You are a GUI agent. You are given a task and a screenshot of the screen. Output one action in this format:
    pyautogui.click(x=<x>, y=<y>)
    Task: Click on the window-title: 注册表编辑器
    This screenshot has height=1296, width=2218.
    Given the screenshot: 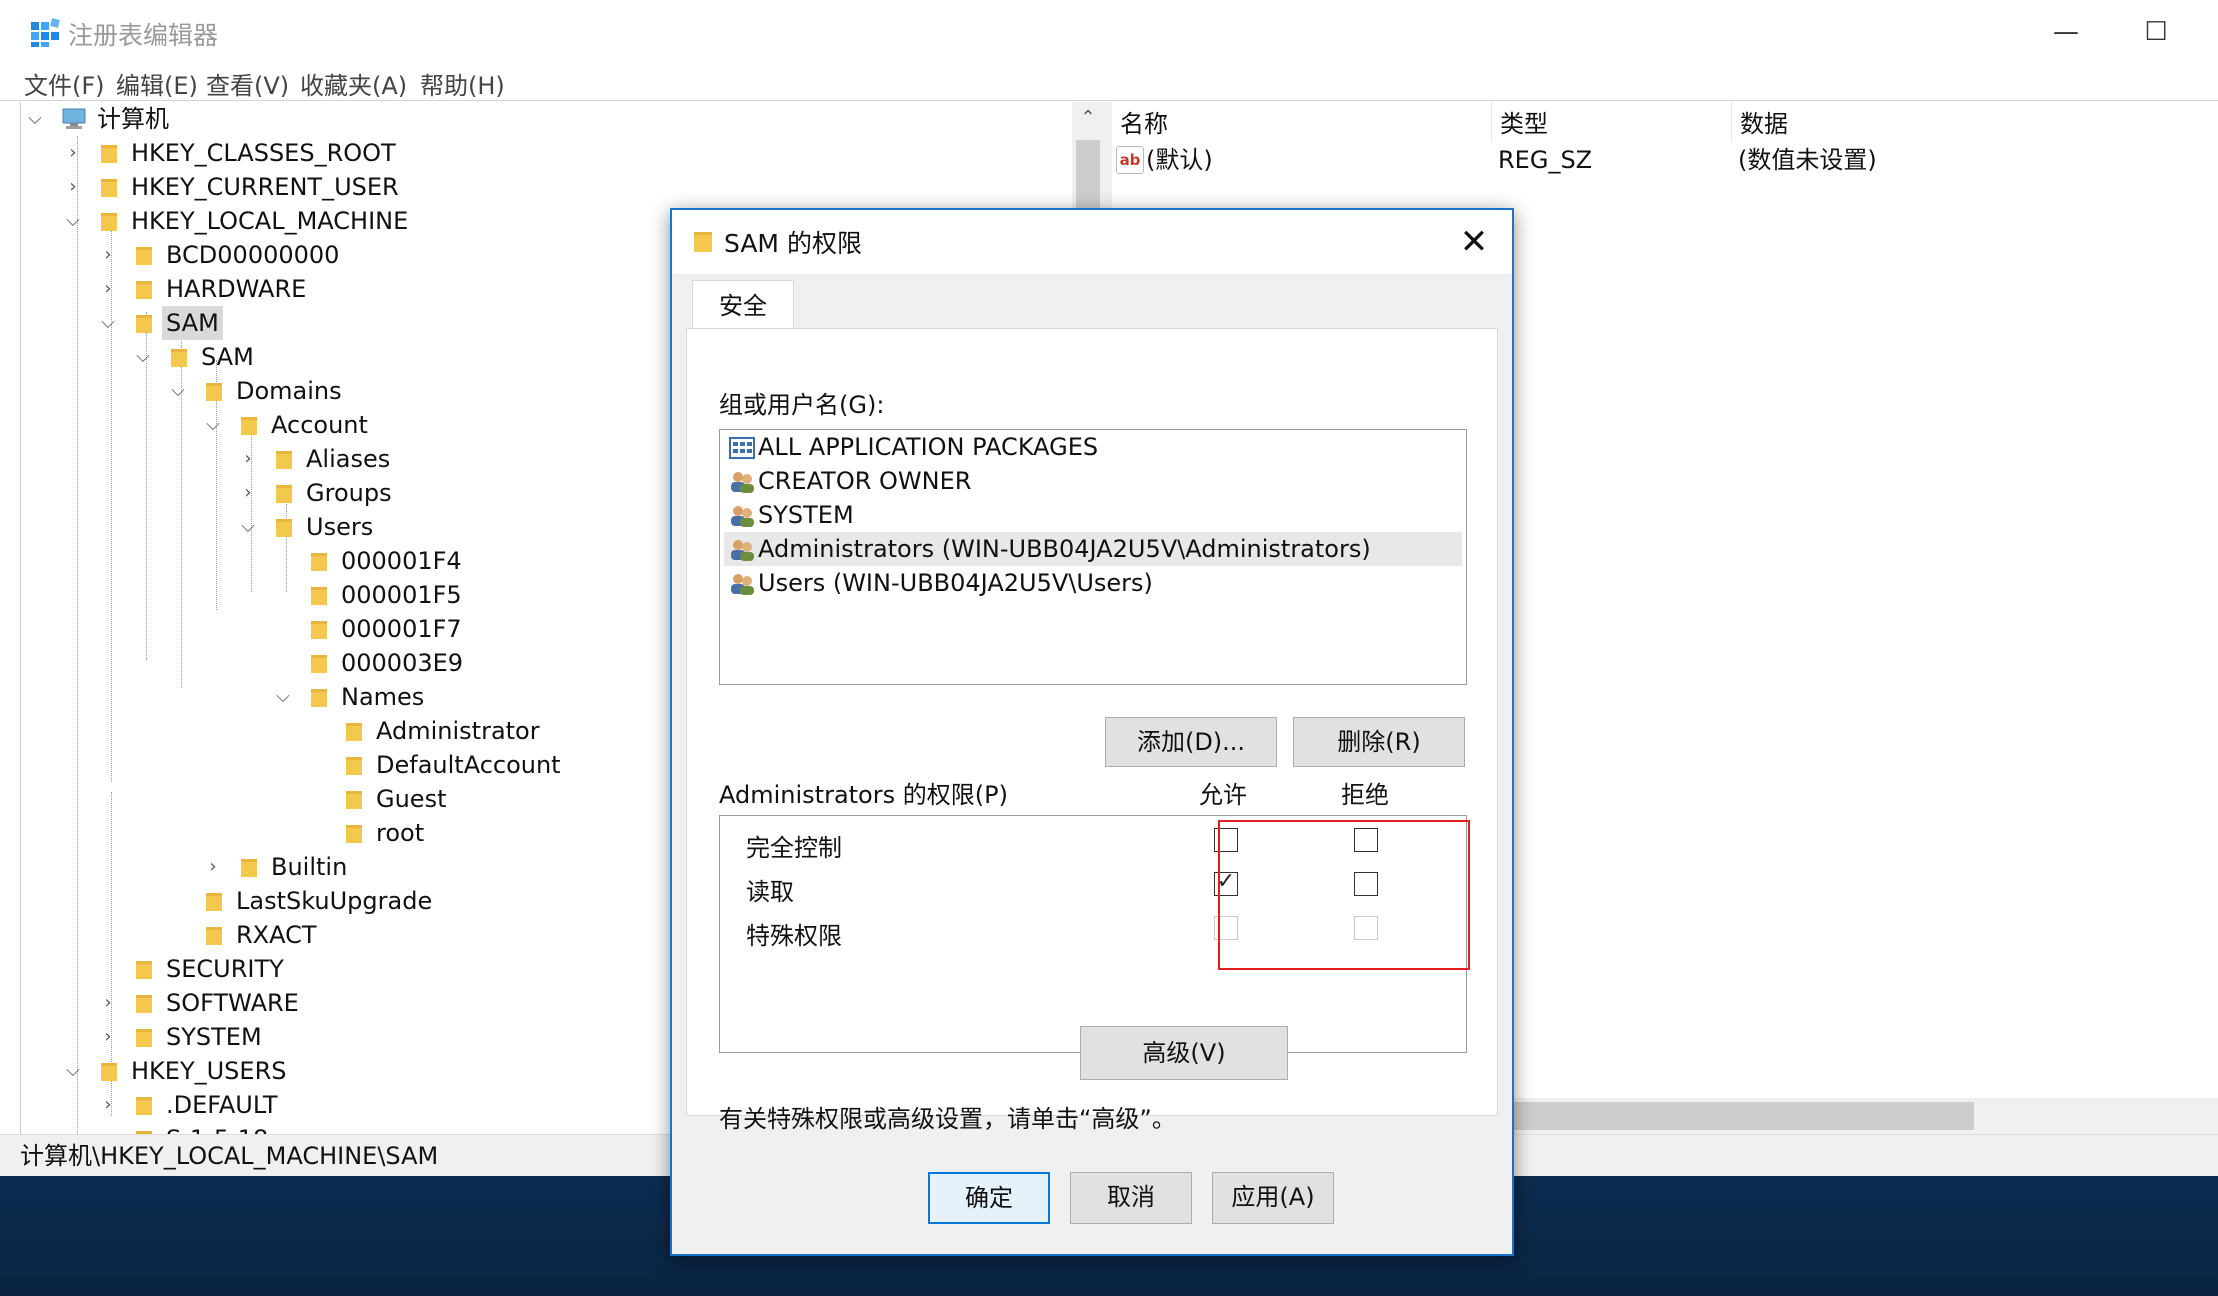 What is the action you would take?
    pyautogui.click(x=143, y=35)
    